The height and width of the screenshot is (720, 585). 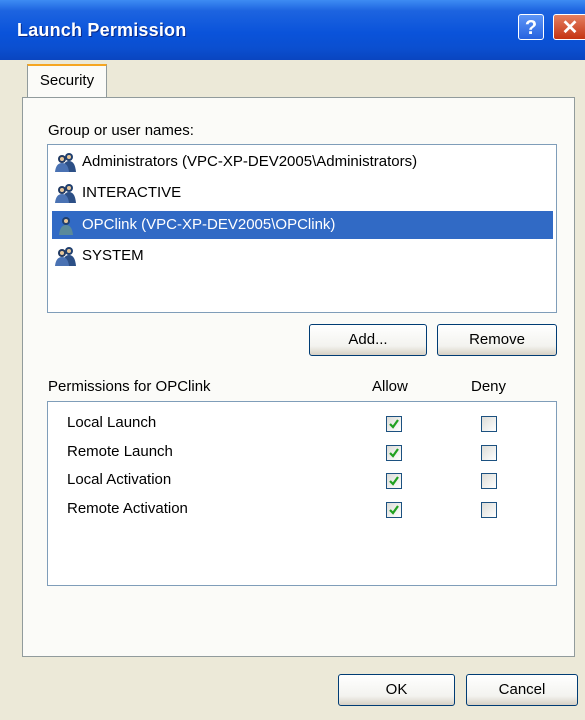 I want to click on list-item-opclink: OPClink (VPC-XP-DEV2005\OPClink), so click(x=302, y=225).